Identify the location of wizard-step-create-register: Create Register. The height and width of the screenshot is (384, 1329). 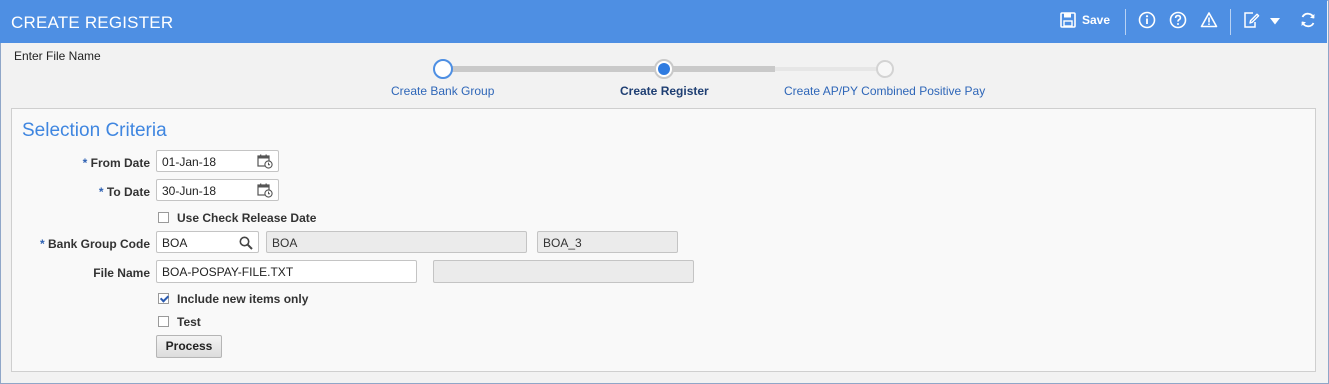
(664, 91).